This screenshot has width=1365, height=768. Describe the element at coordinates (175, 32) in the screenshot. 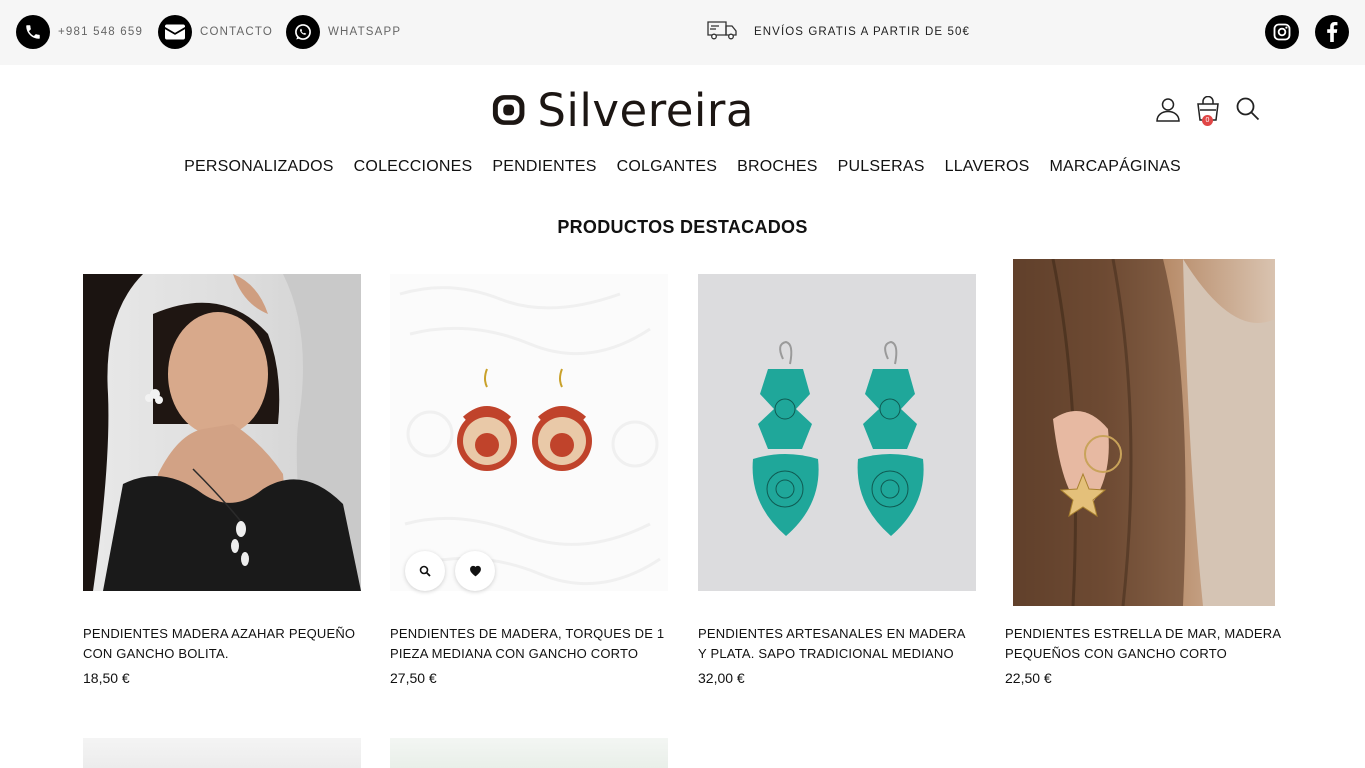

I see `mail-icon` at that location.